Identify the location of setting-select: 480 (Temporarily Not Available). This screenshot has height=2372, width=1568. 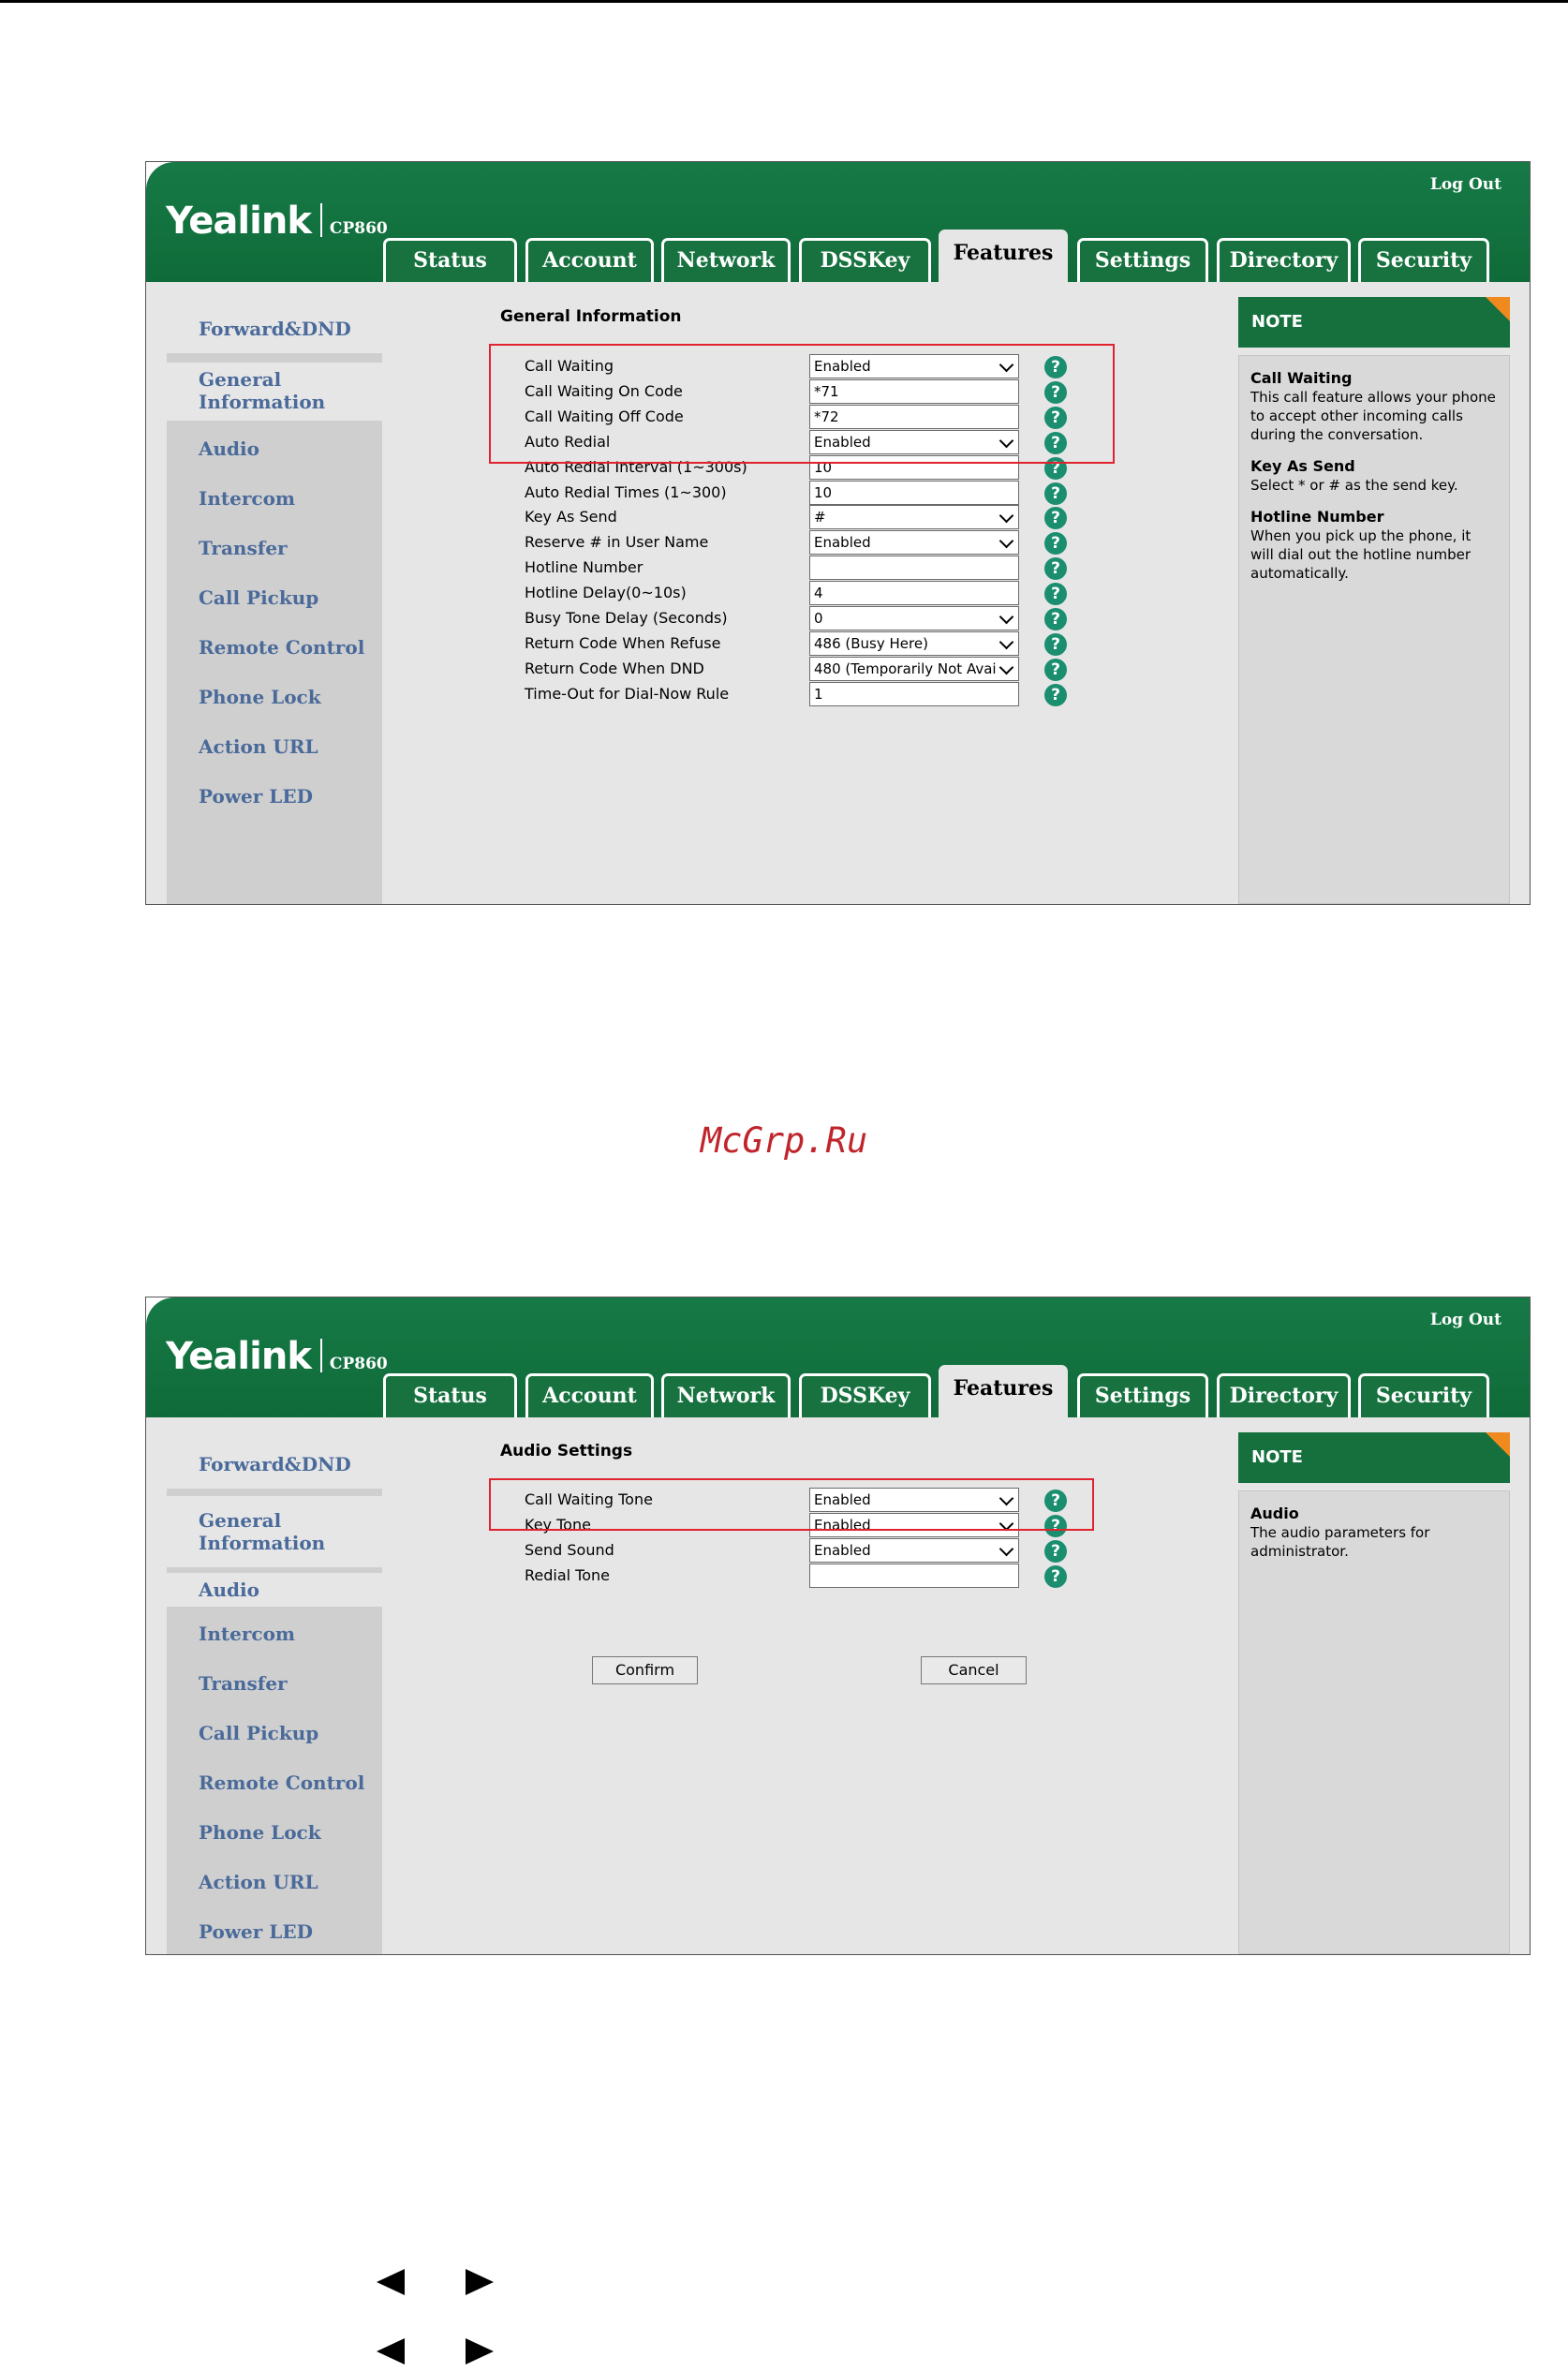
(914, 668).